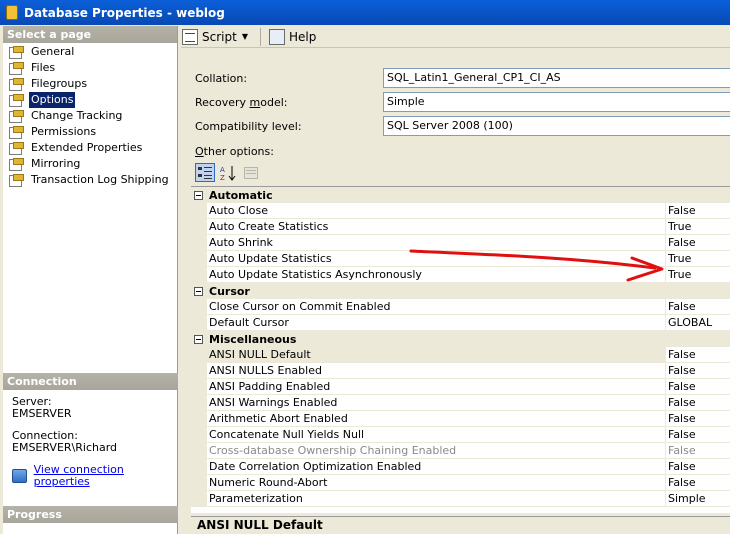 The width and height of the screenshot is (730, 534). Describe the element at coordinates (436, 210) in the screenshot. I see `property-name: Auto Close` at that location.